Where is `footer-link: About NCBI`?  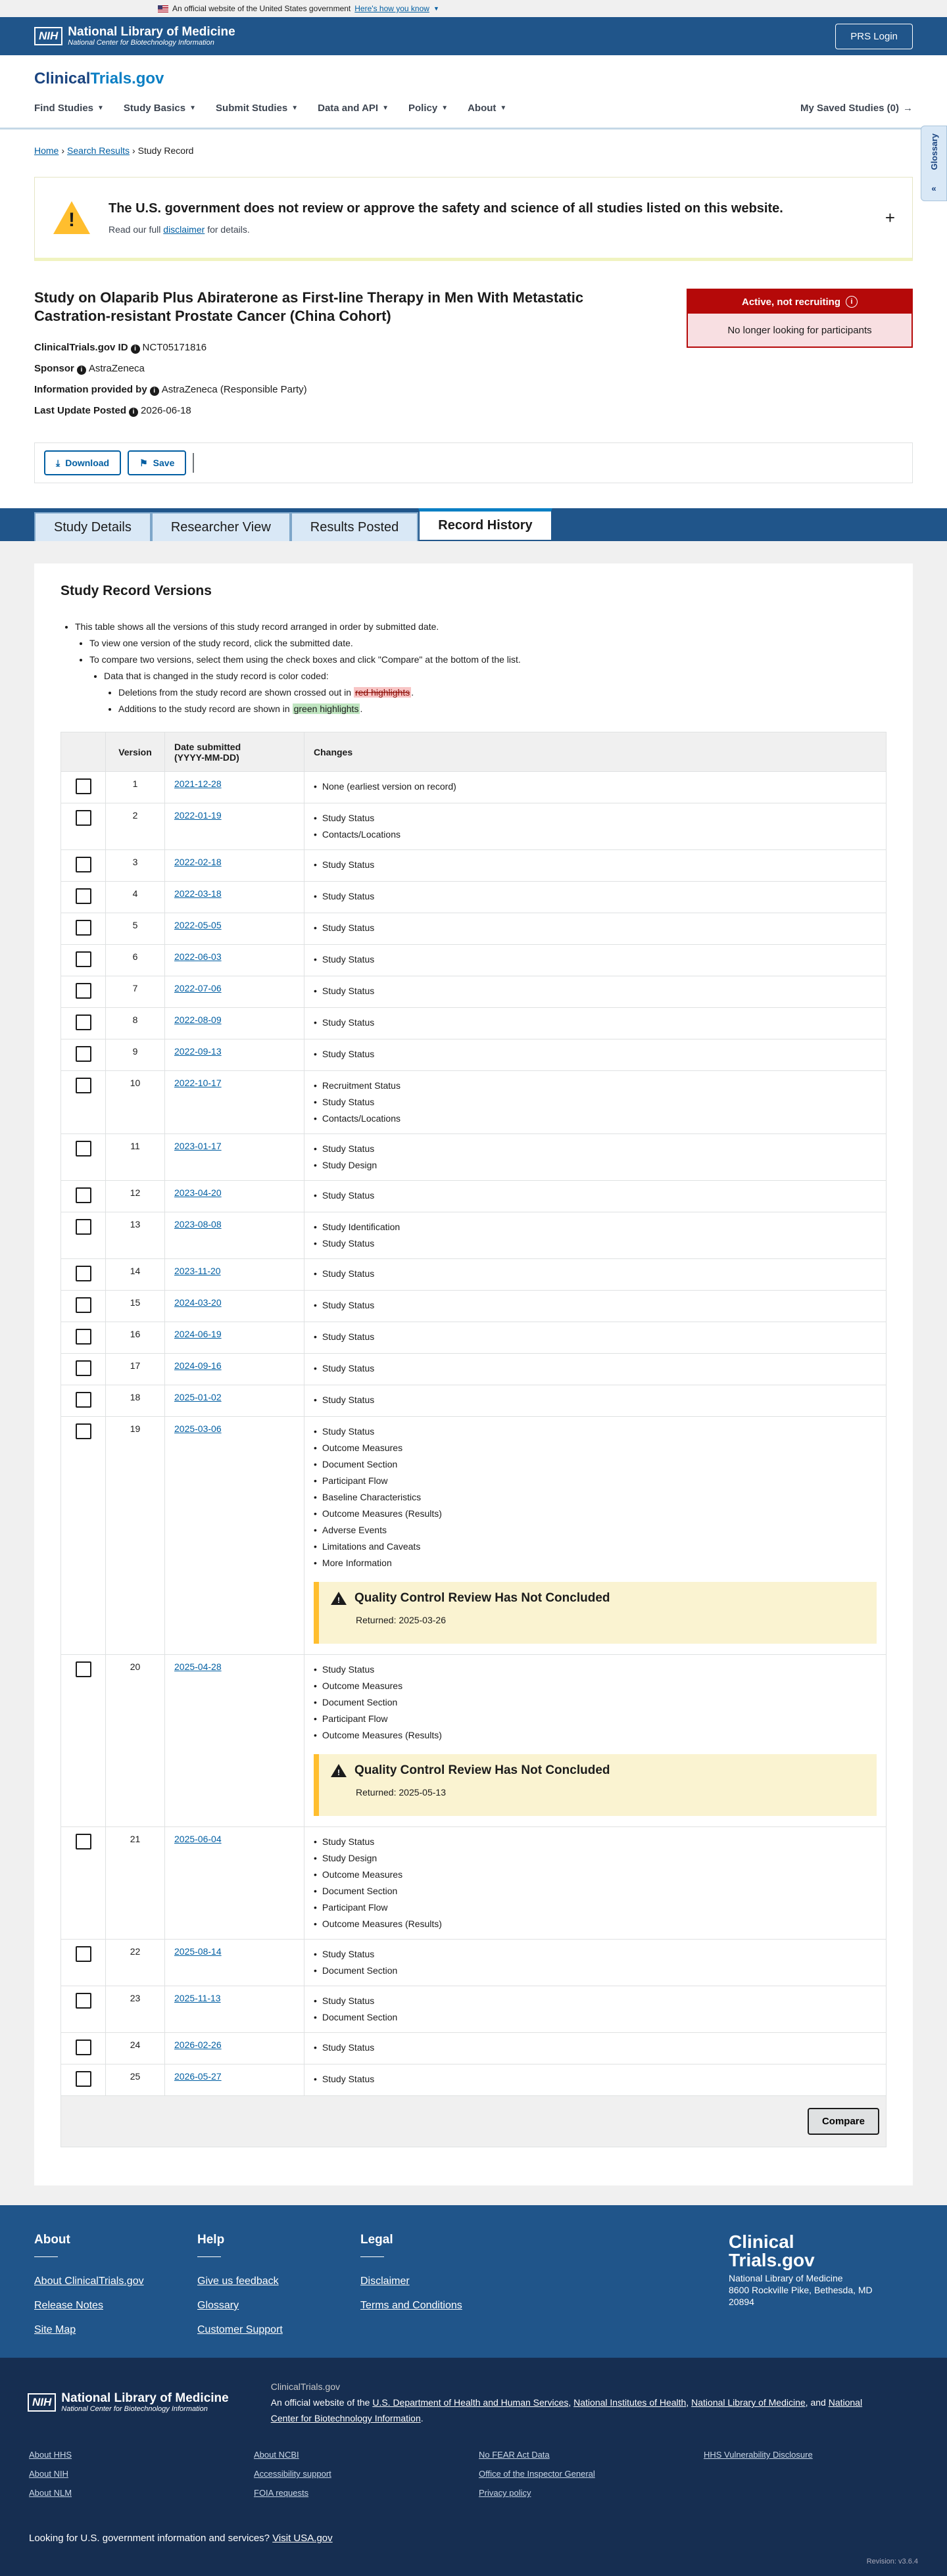
footer-link: About NCBI is located at coordinates (366, 2455).